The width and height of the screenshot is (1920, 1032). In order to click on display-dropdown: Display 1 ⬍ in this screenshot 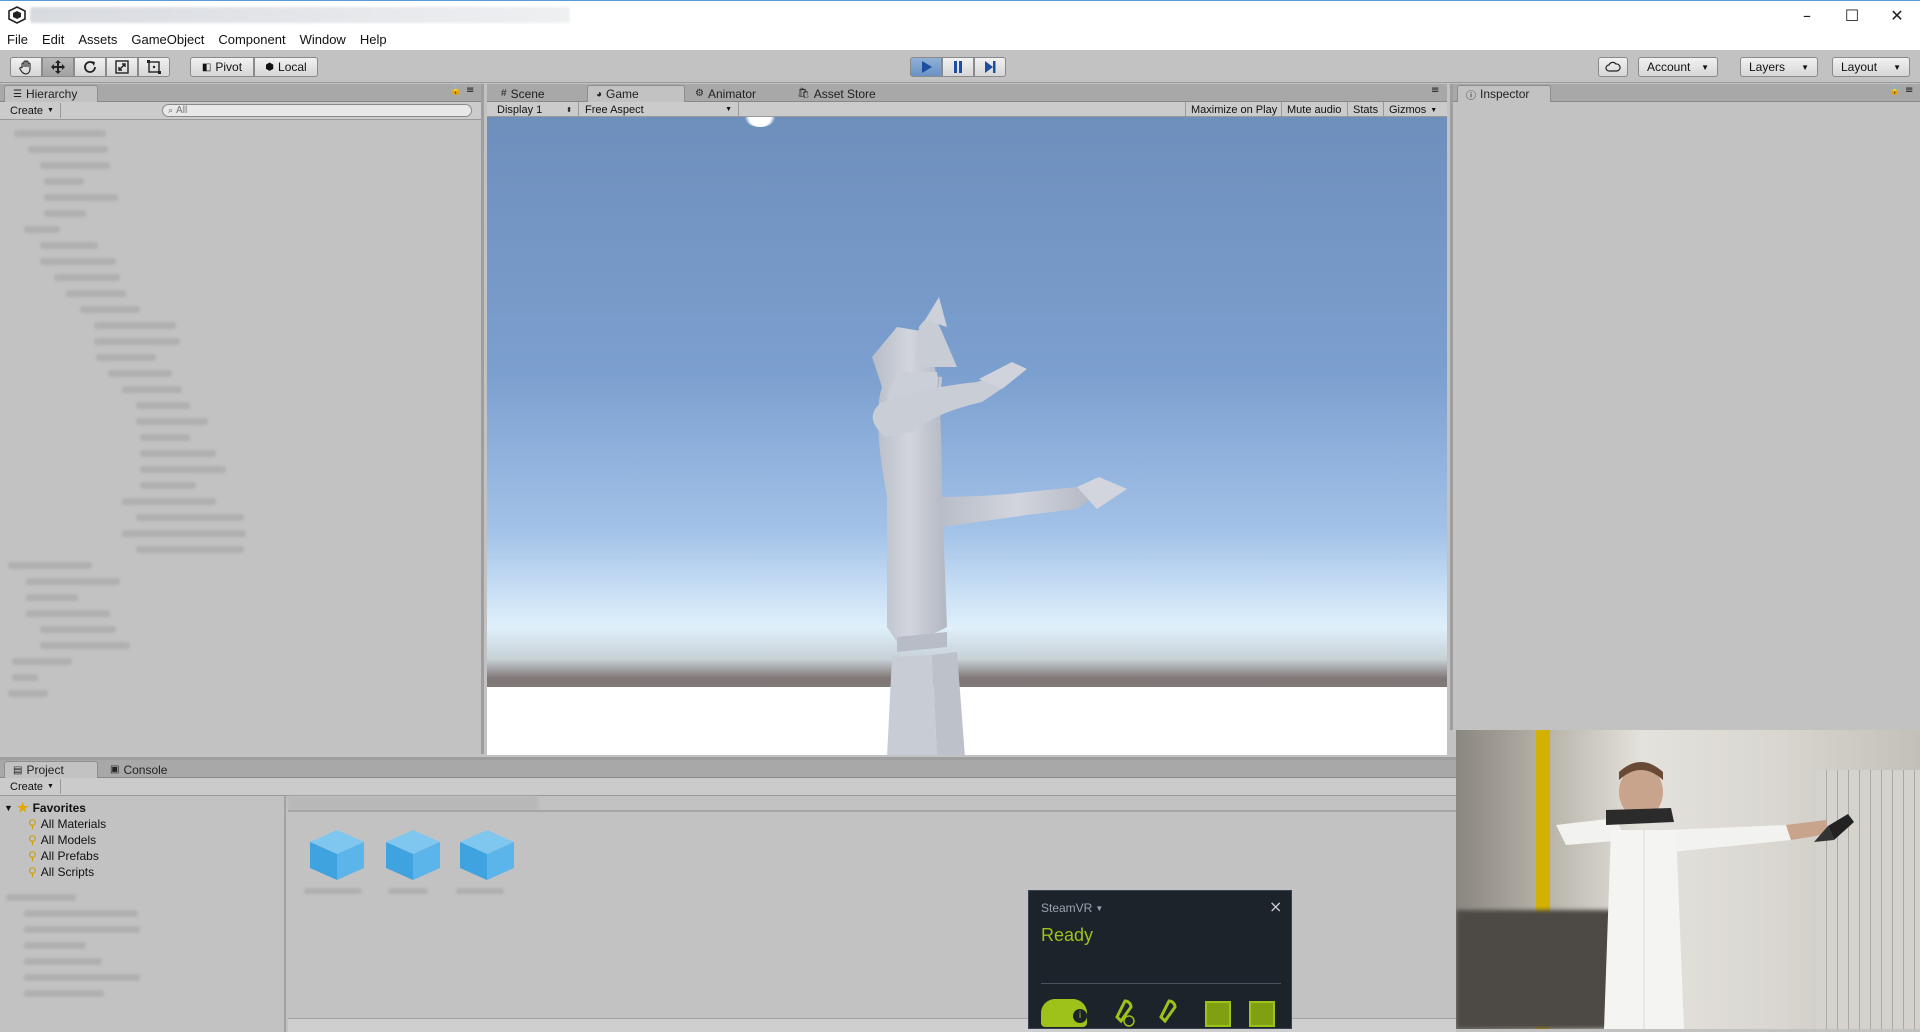, I will do `click(535, 109)`.